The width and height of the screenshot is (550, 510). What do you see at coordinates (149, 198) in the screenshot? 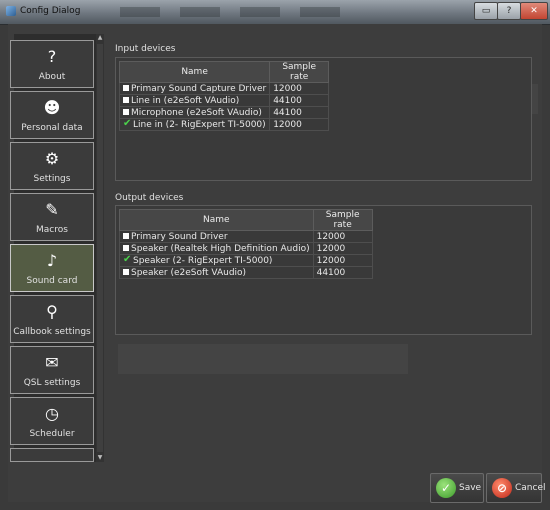
I see `output-devices-title: Output devices` at bounding box center [149, 198].